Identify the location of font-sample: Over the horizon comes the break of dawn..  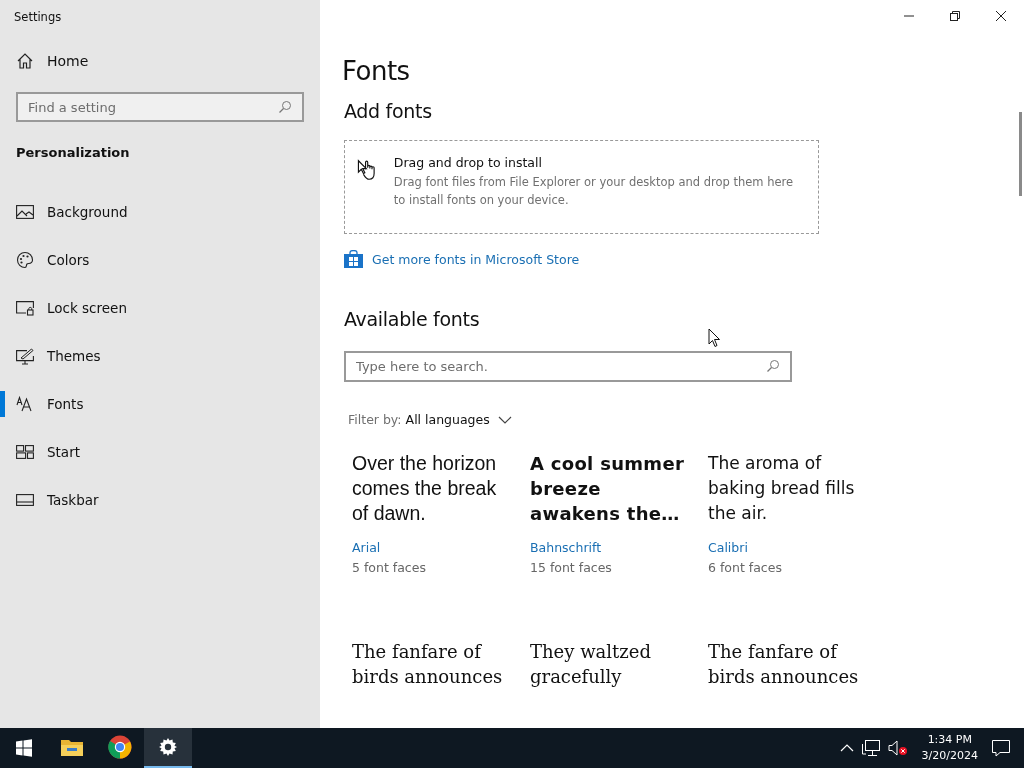
(425, 488).